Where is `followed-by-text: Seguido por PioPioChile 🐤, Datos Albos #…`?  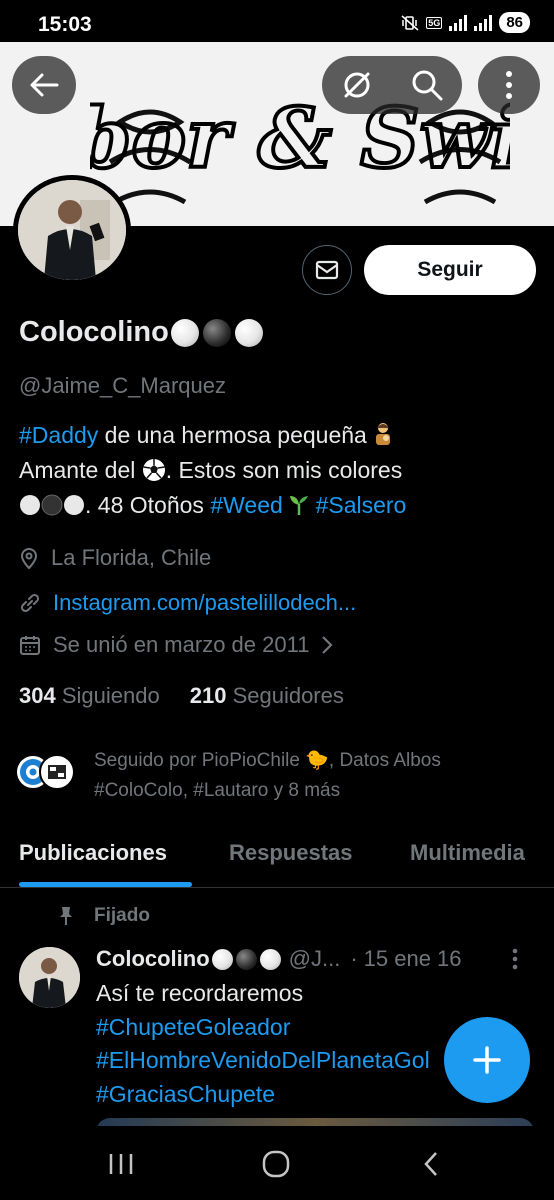 followed-by-text: Seguido por PioPioChile 🐤, Datos Albos #… is located at coordinates (314, 776).